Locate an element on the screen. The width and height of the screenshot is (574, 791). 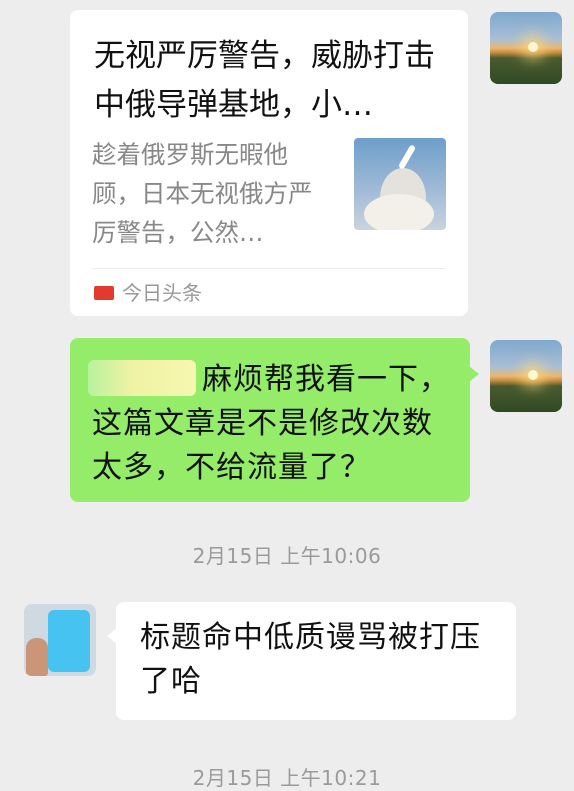
missile-icon is located at coordinates (407, 157).